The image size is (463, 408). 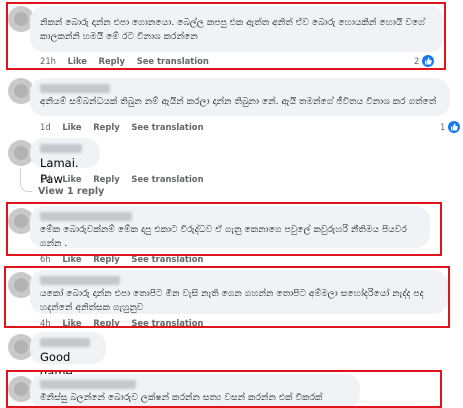 What do you see at coordinates (26, 180) in the screenshot?
I see `reply-thread-line` at bounding box center [26, 180].